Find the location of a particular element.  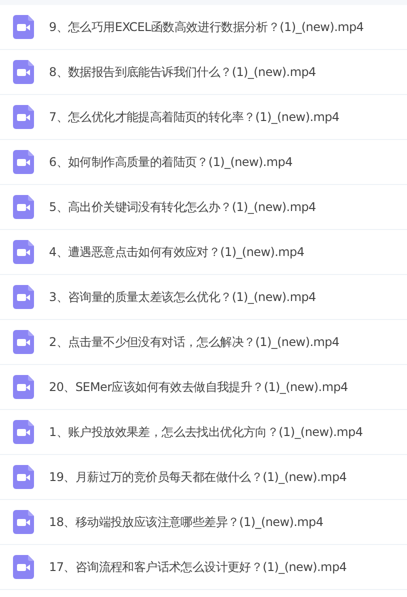

file-name: 8、数据报告到底能告诉我们什么？(1)_(new).mp4 is located at coordinates (182, 72).